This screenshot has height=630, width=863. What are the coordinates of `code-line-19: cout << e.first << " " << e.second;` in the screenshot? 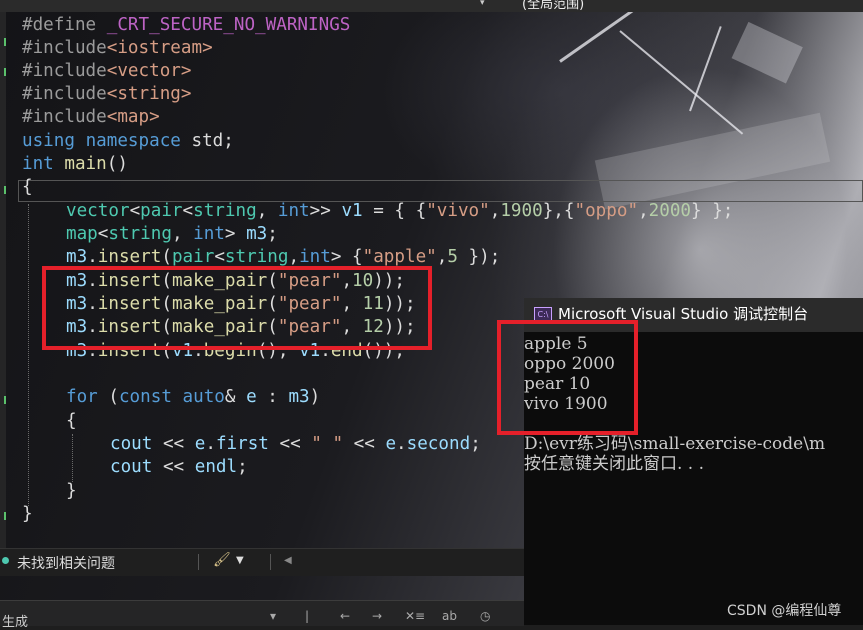 It's located at (295, 444).